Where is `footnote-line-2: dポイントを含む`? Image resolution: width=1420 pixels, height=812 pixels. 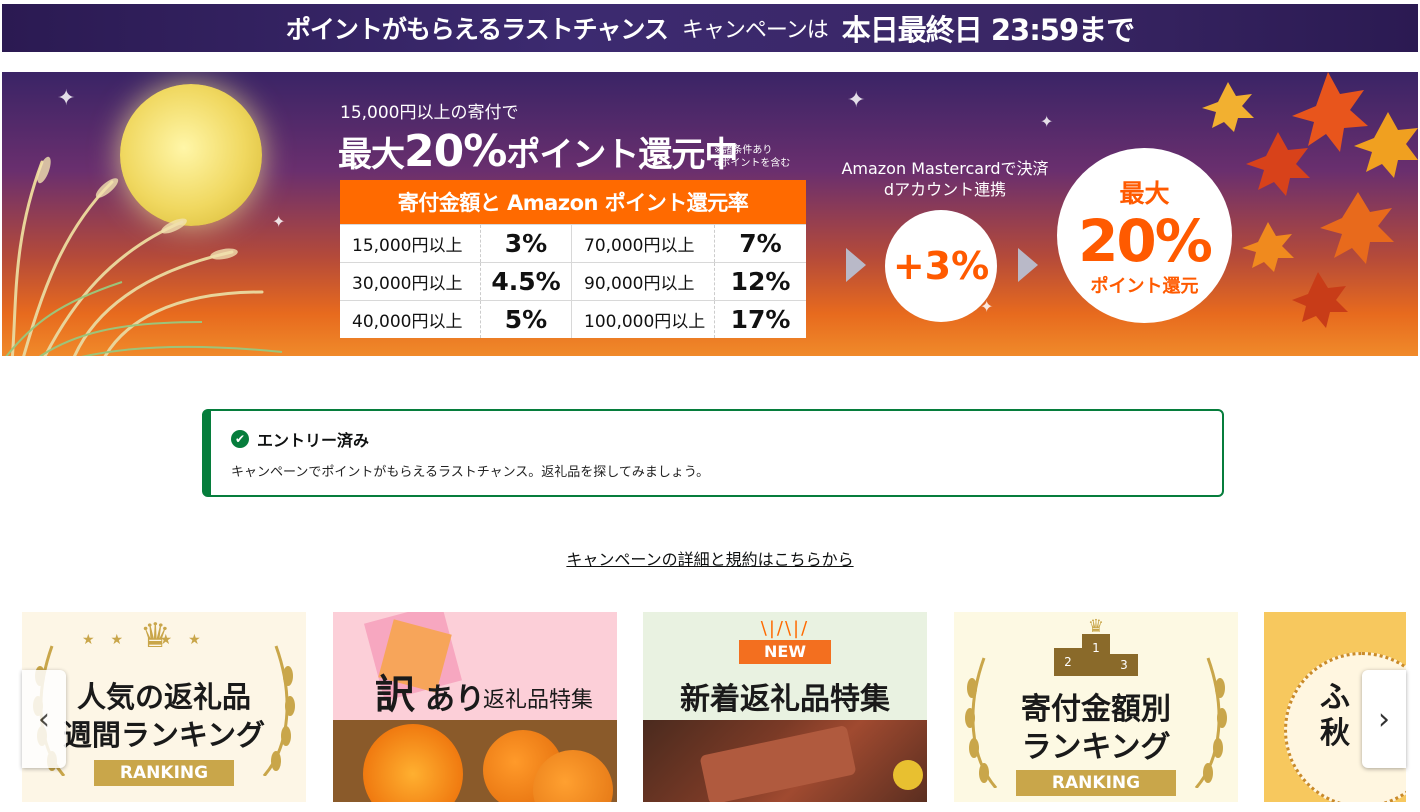 footnote-line-2: dポイントを含む is located at coordinates (752, 163).